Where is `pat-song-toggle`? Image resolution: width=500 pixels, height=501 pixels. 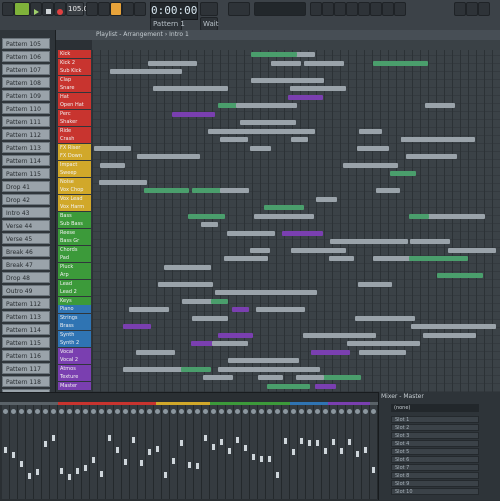 pat-song-toggle is located at coordinates (22, 9).